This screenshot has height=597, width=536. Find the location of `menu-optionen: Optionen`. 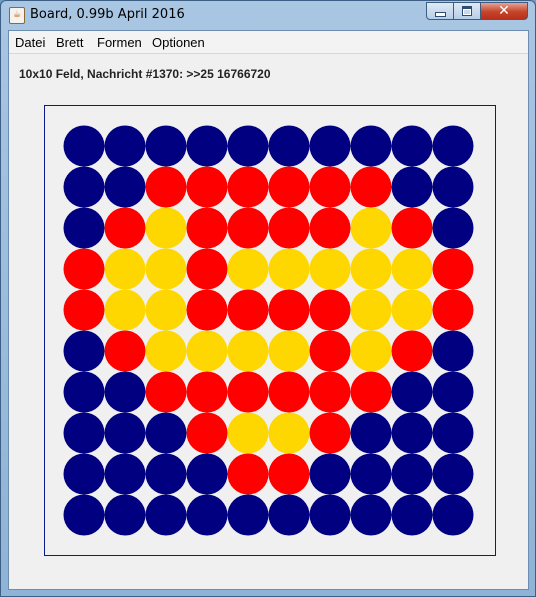

menu-optionen: Optionen is located at coordinates (178, 42).